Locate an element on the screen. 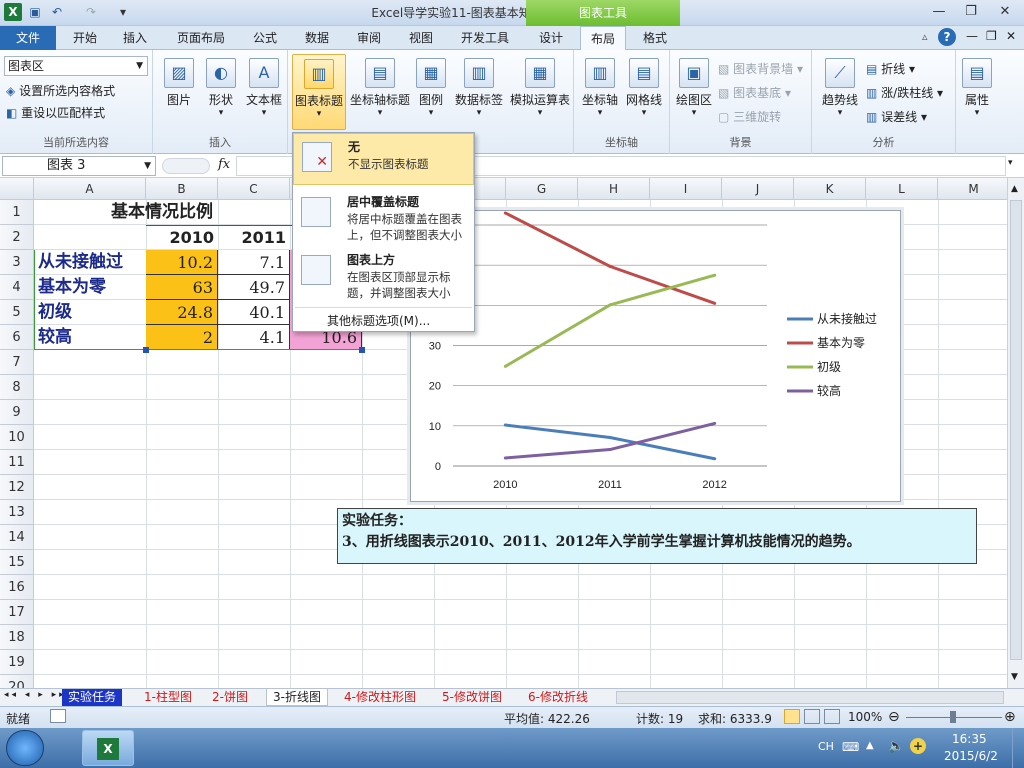 This screenshot has height=768, width=1024. sheet-tab: 5-修改饼图 is located at coordinates (472, 697).